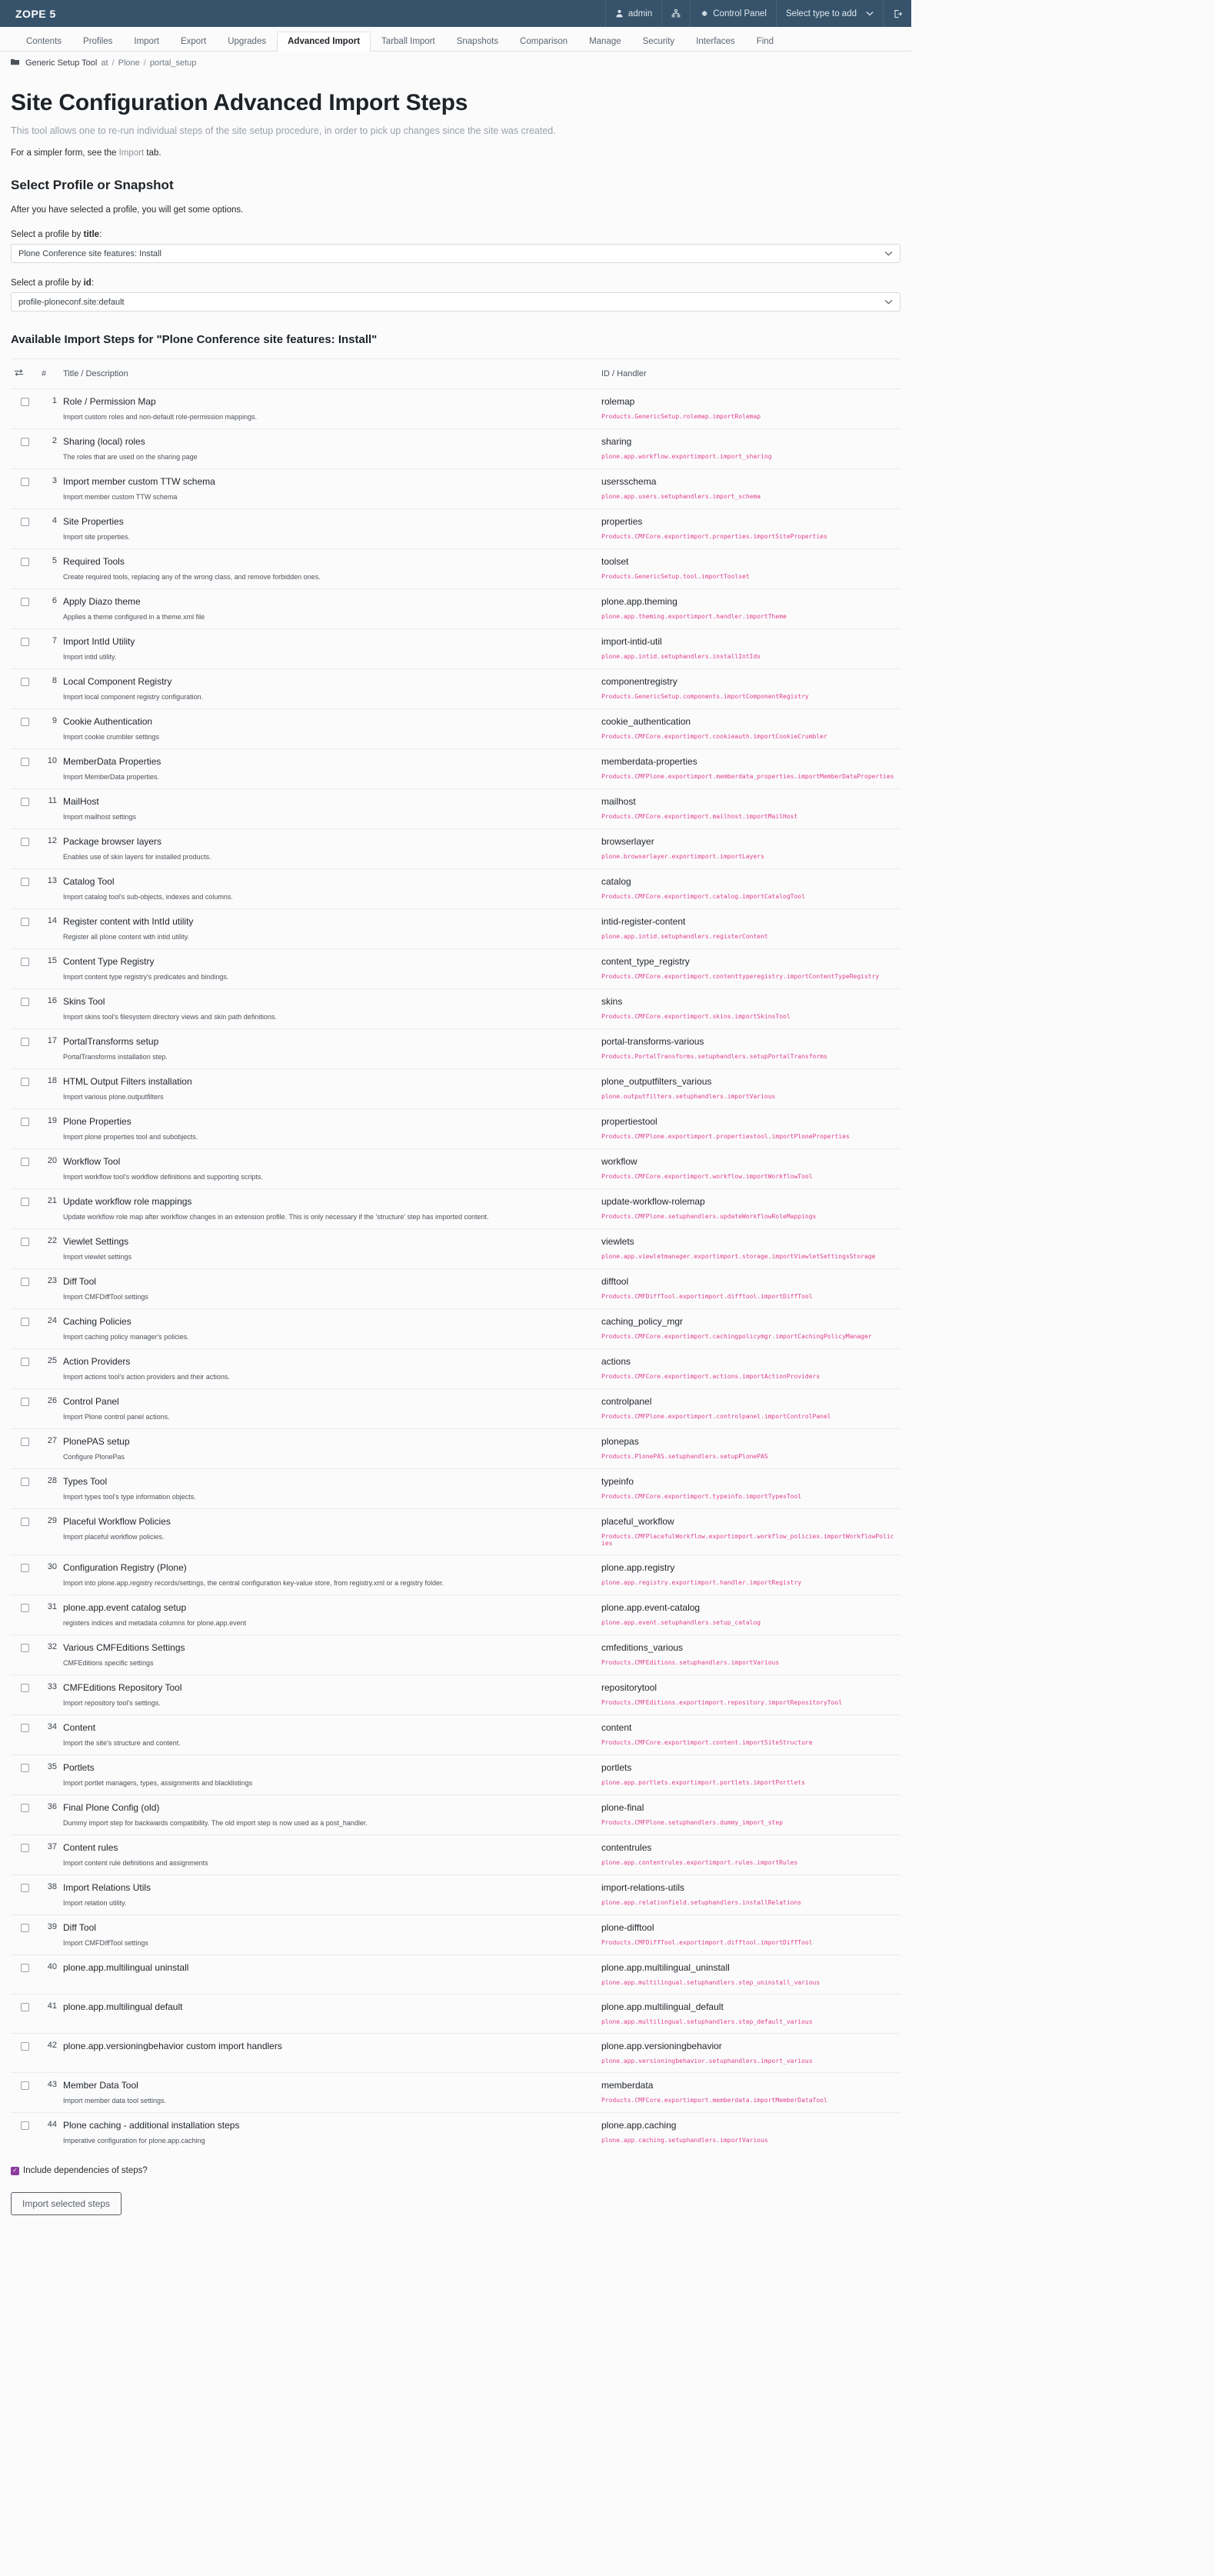  What do you see at coordinates (173, 63) in the screenshot?
I see `breadcrumb-item-portal-setup: portal_setup` at bounding box center [173, 63].